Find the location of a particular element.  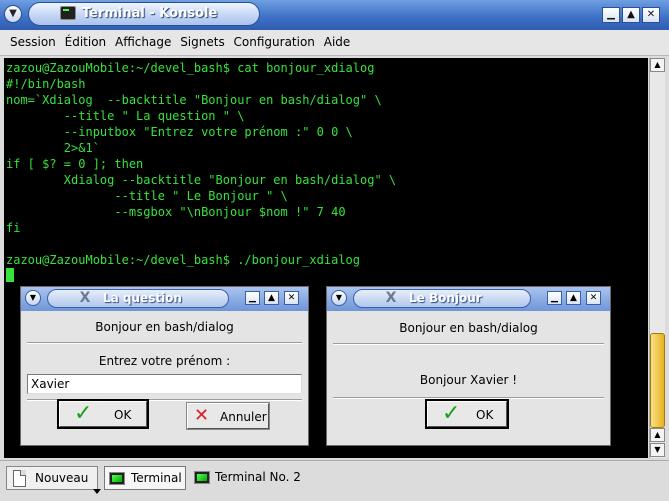

terminal-line: --inputbox "Entrez votre prénom :" 0 0 \ is located at coordinates (179, 132).